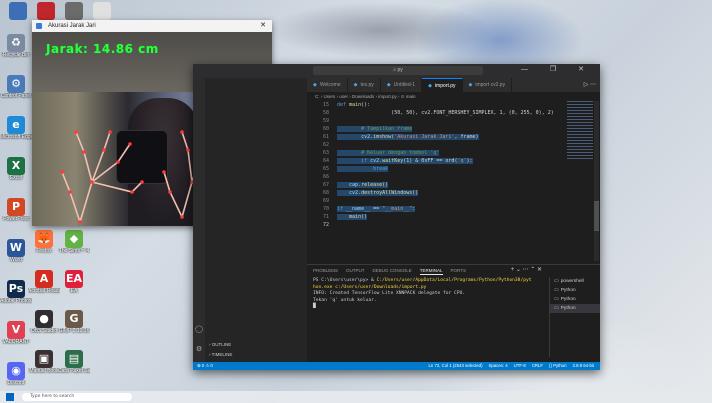 This screenshot has width=712, height=403. I want to click on desktop-icon, so click(102, 11).